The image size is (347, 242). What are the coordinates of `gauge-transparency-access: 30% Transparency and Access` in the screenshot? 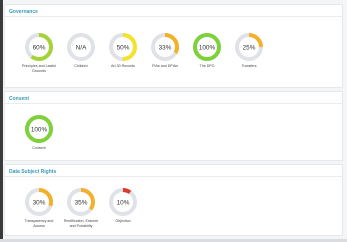 It's located at (39, 207).